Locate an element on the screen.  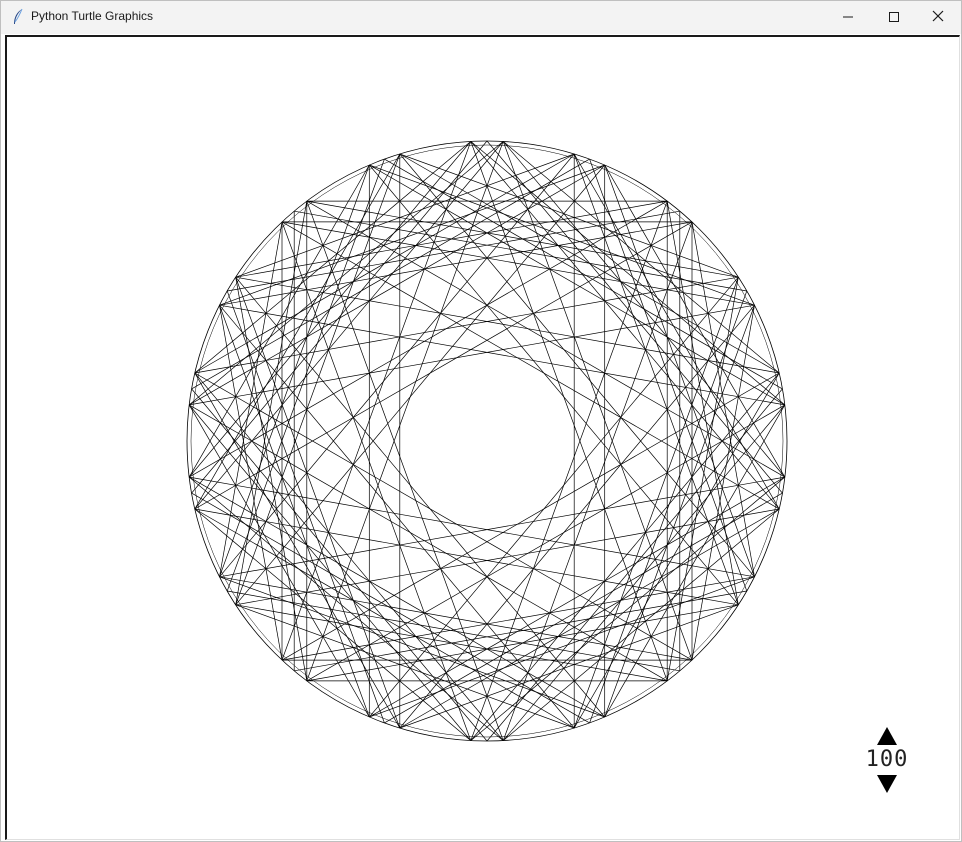
triangle-up-icon is located at coordinates (887, 736).